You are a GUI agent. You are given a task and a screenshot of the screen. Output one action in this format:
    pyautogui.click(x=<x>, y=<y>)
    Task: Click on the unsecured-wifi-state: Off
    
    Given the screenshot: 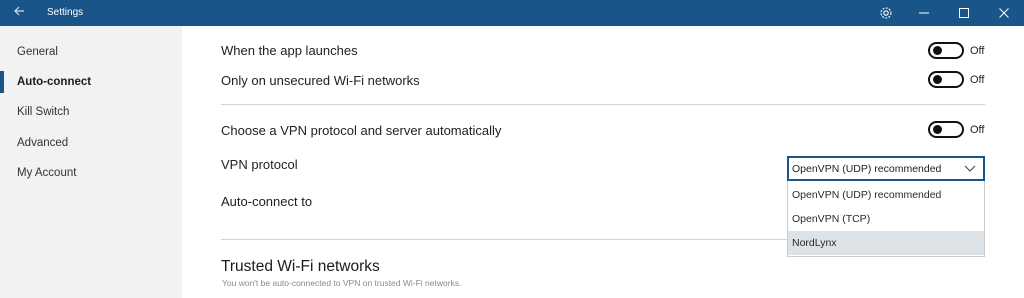 What is the action you would take?
    pyautogui.click(x=977, y=80)
    